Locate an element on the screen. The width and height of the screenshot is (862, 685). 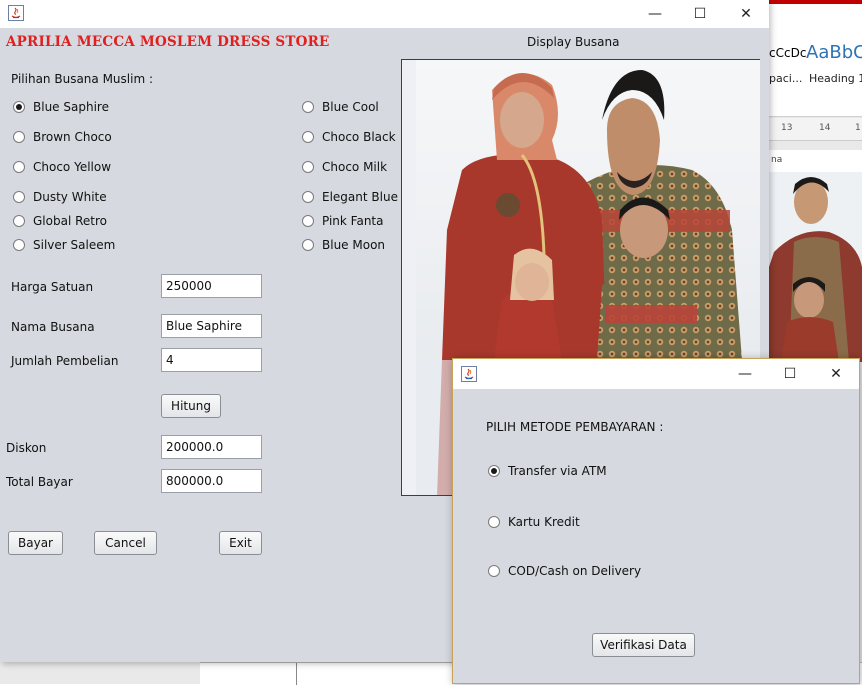
payment-option-atm: Transfer via ATM is located at coordinates (547, 471).